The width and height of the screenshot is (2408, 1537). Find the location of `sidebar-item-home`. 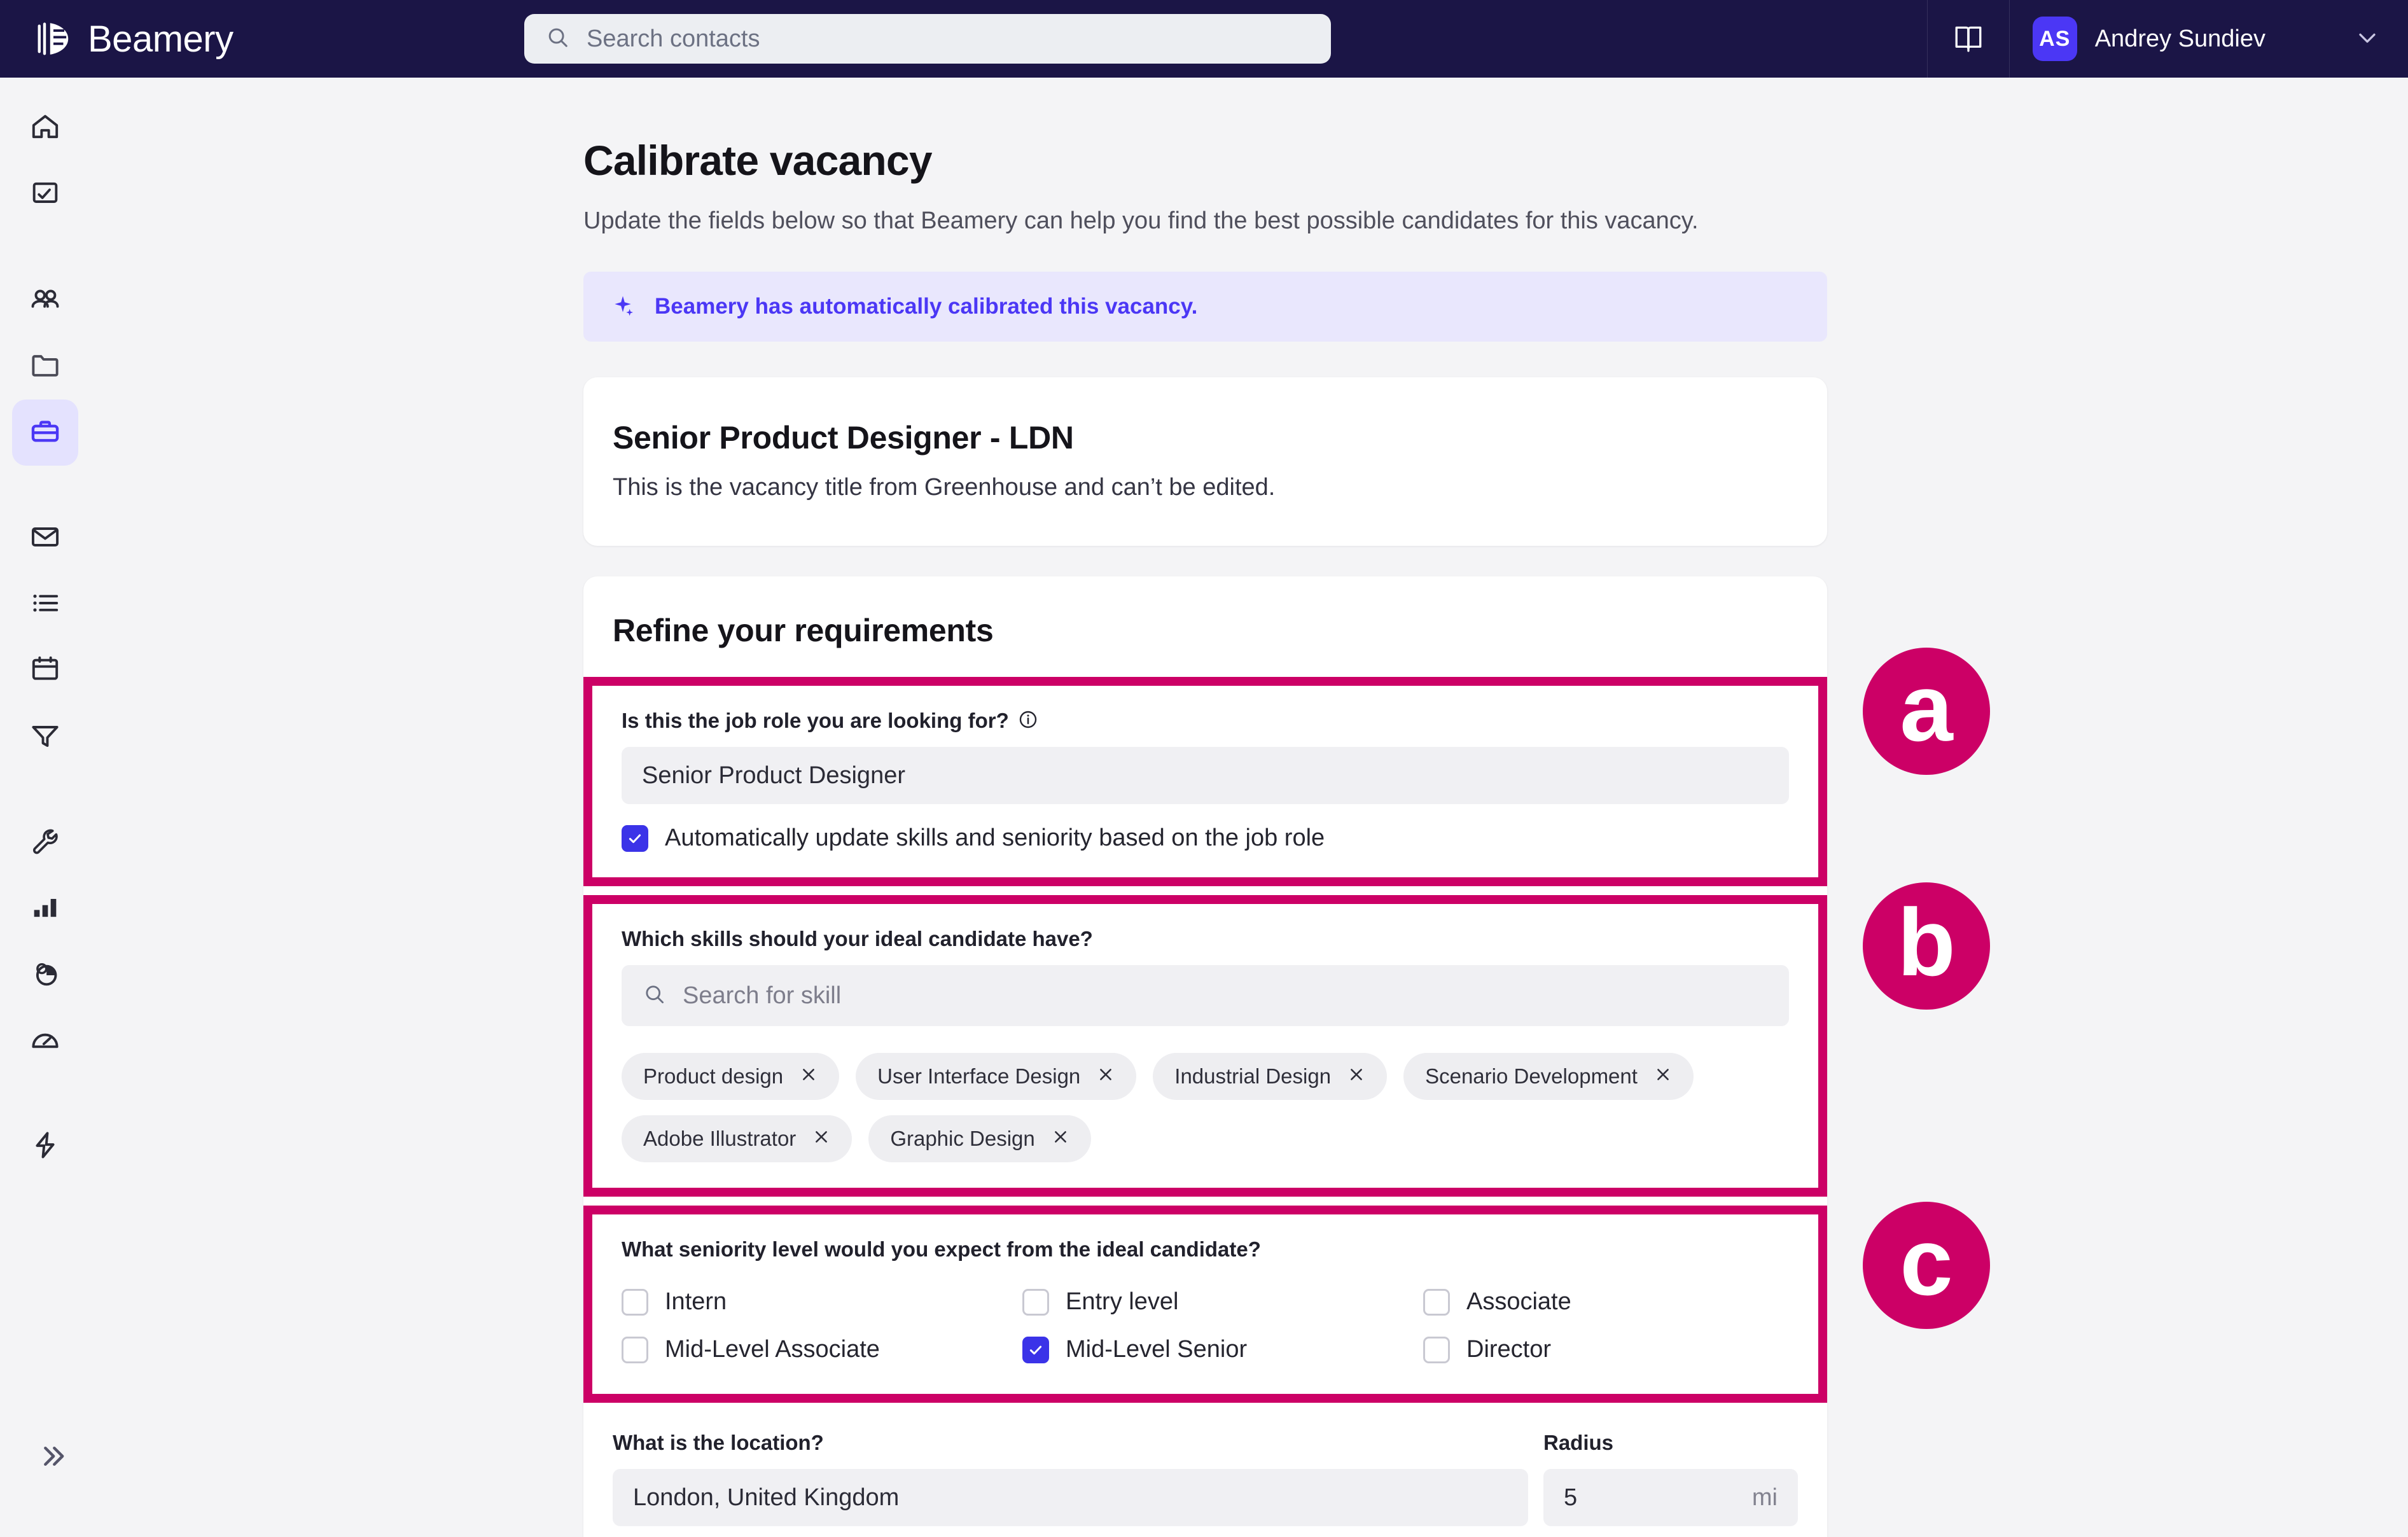

sidebar-item-home is located at coordinates (45, 128).